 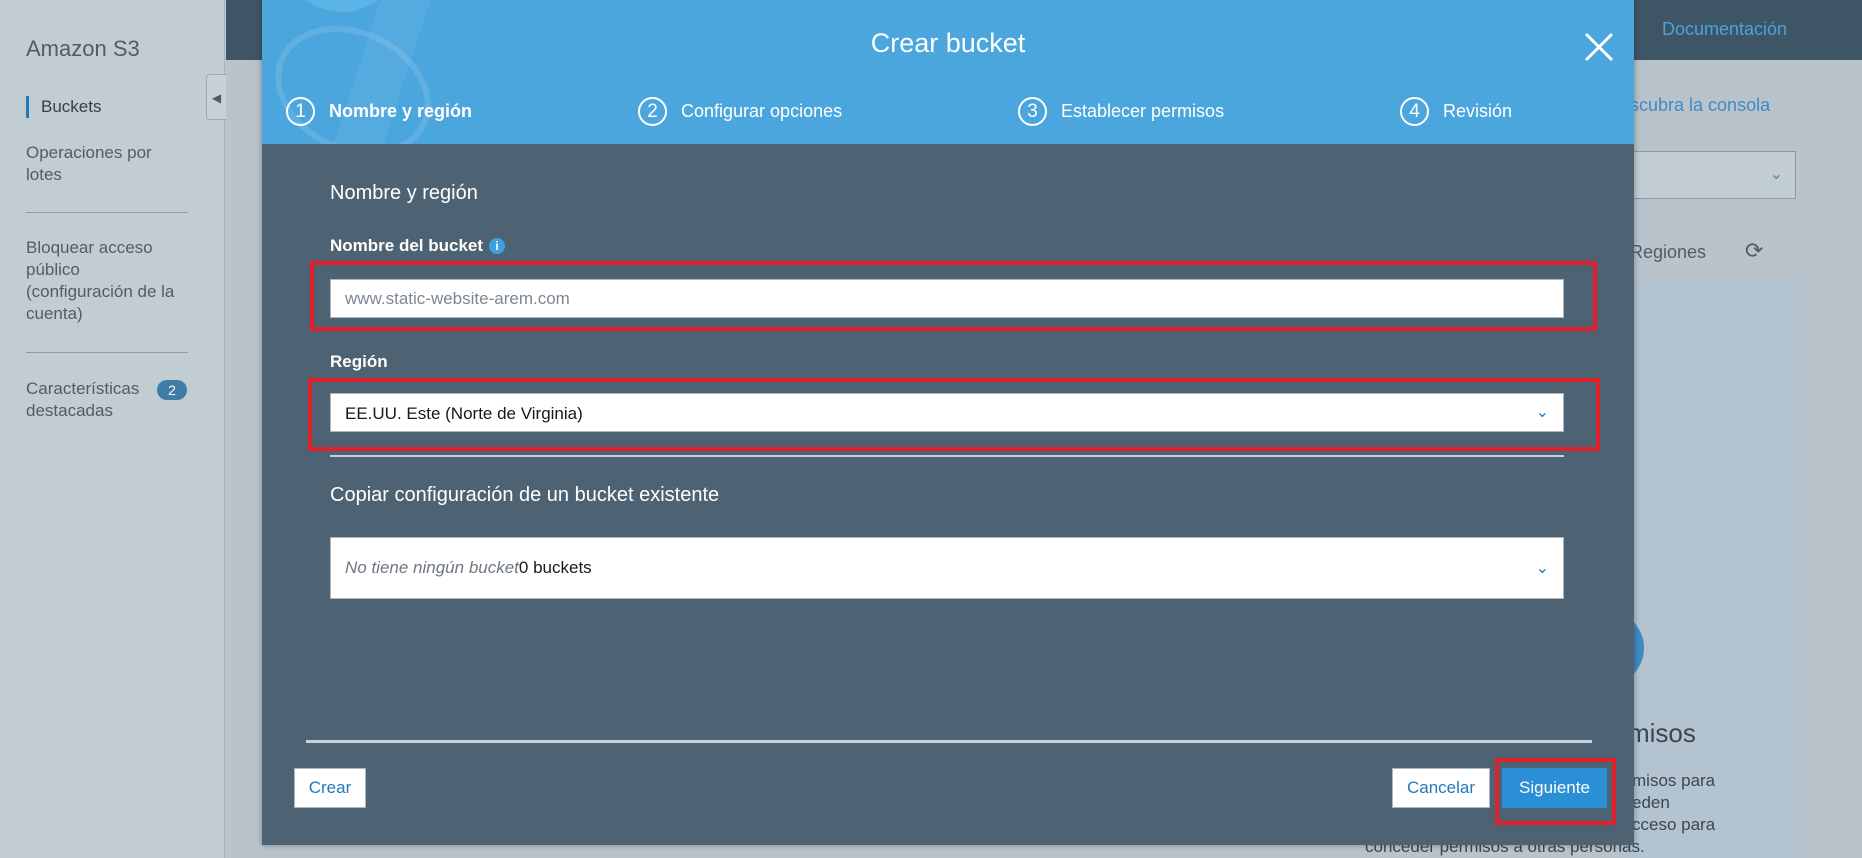 What do you see at coordinates (1554, 788) in the screenshot?
I see `next-button: Siguiente` at bounding box center [1554, 788].